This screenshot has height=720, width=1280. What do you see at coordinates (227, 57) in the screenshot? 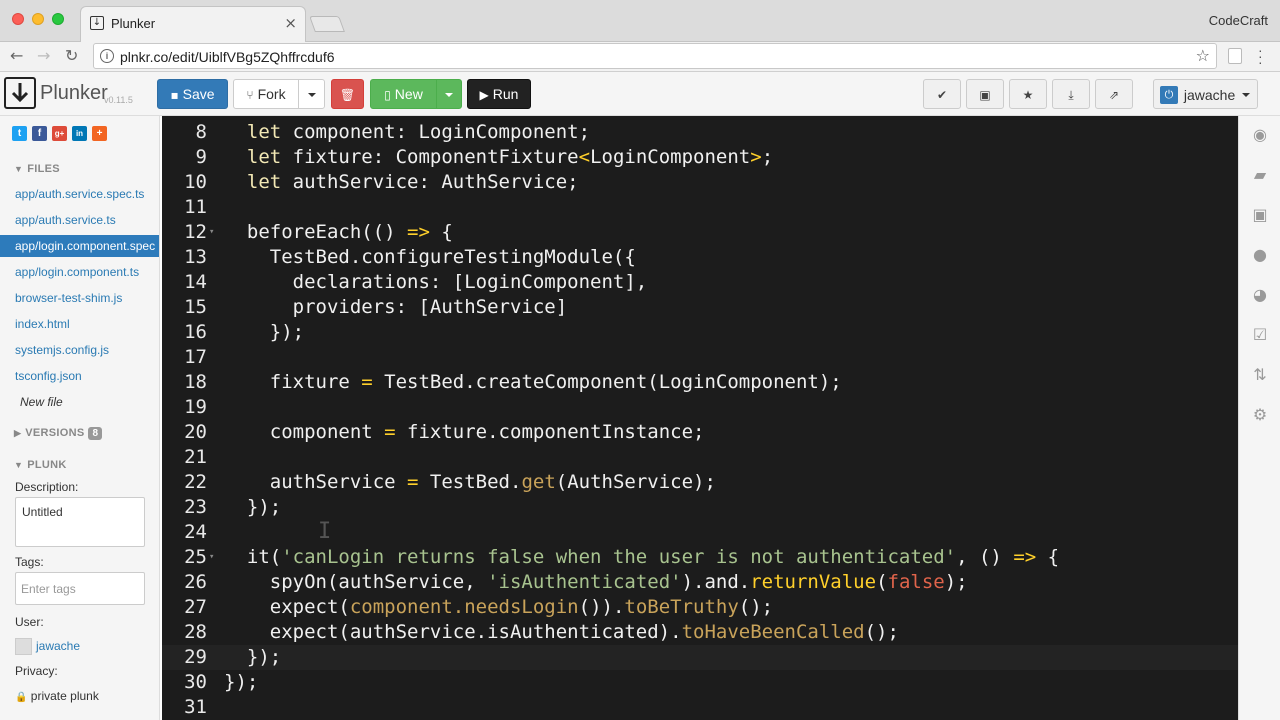
I see `url-text: plnkr.co/edit/UiblfVBg5ZQhffrcduf6` at bounding box center [227, 57].